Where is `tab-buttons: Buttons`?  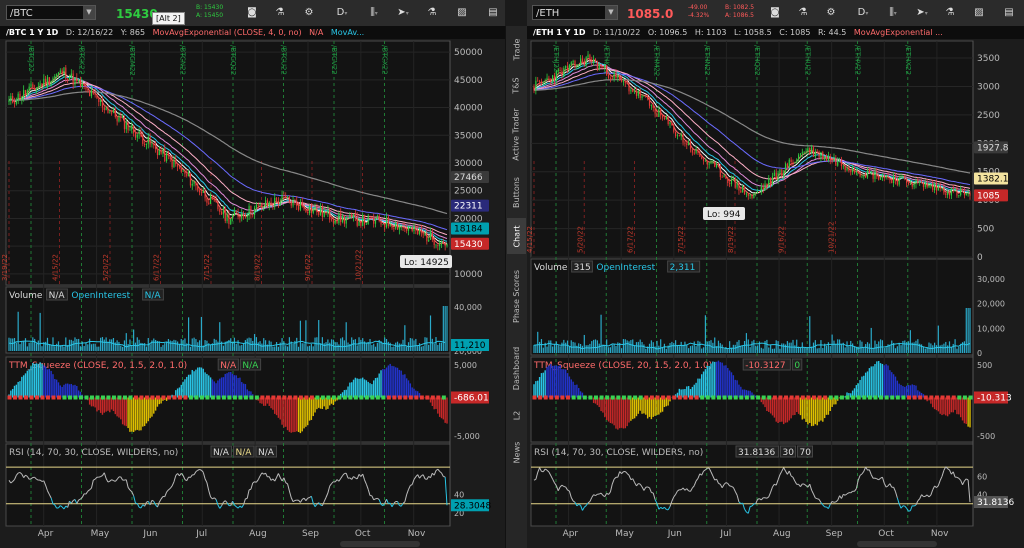
tab-buttons: Buttons is located at coordinates (516, 192).